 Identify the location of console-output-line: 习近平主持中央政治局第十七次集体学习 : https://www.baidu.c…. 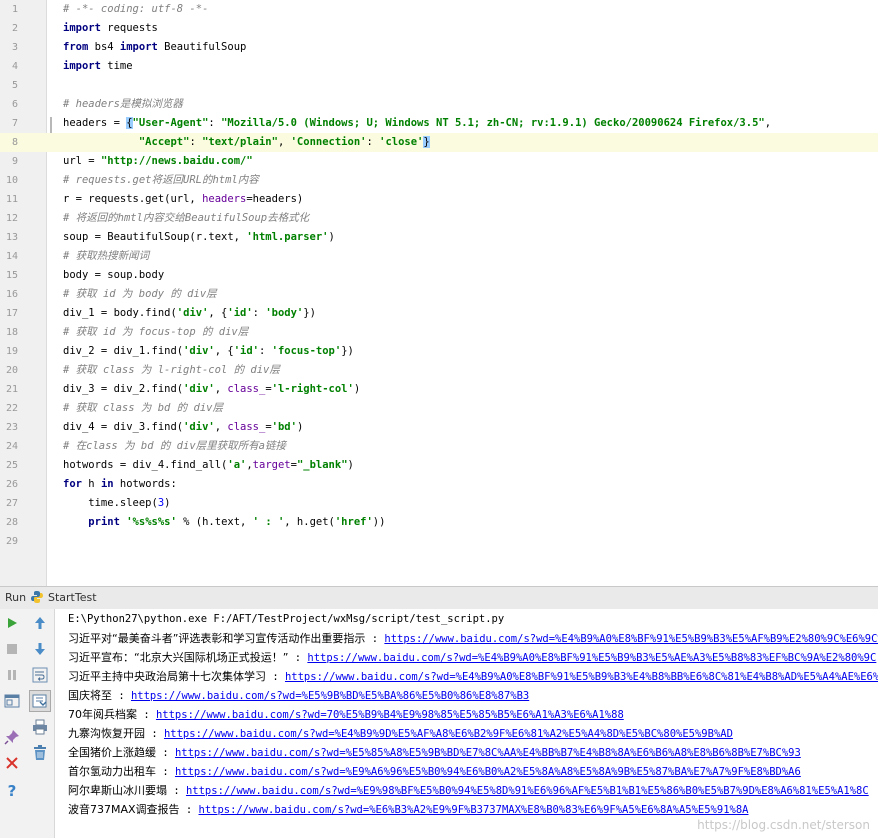
(473, 677).